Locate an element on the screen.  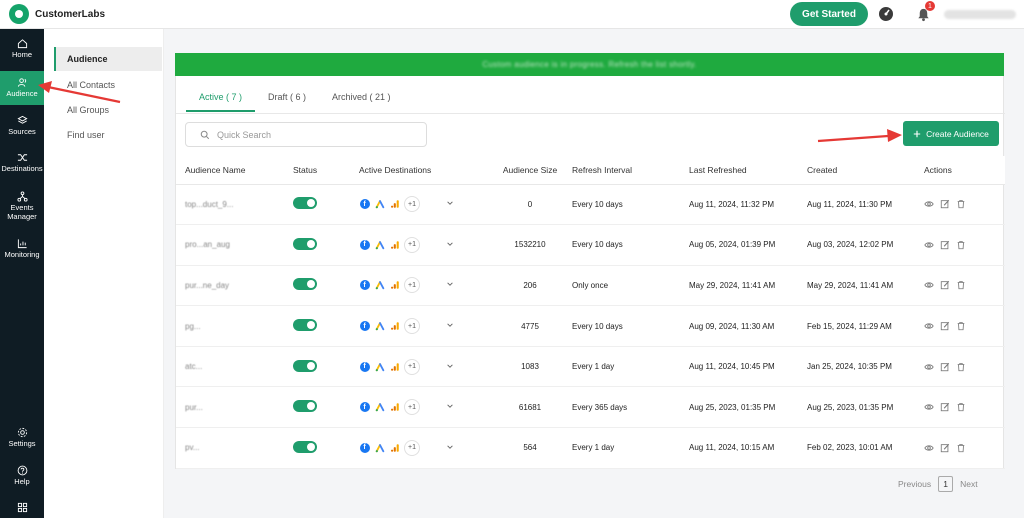
layers-icon is located at coordinates (22, 120).